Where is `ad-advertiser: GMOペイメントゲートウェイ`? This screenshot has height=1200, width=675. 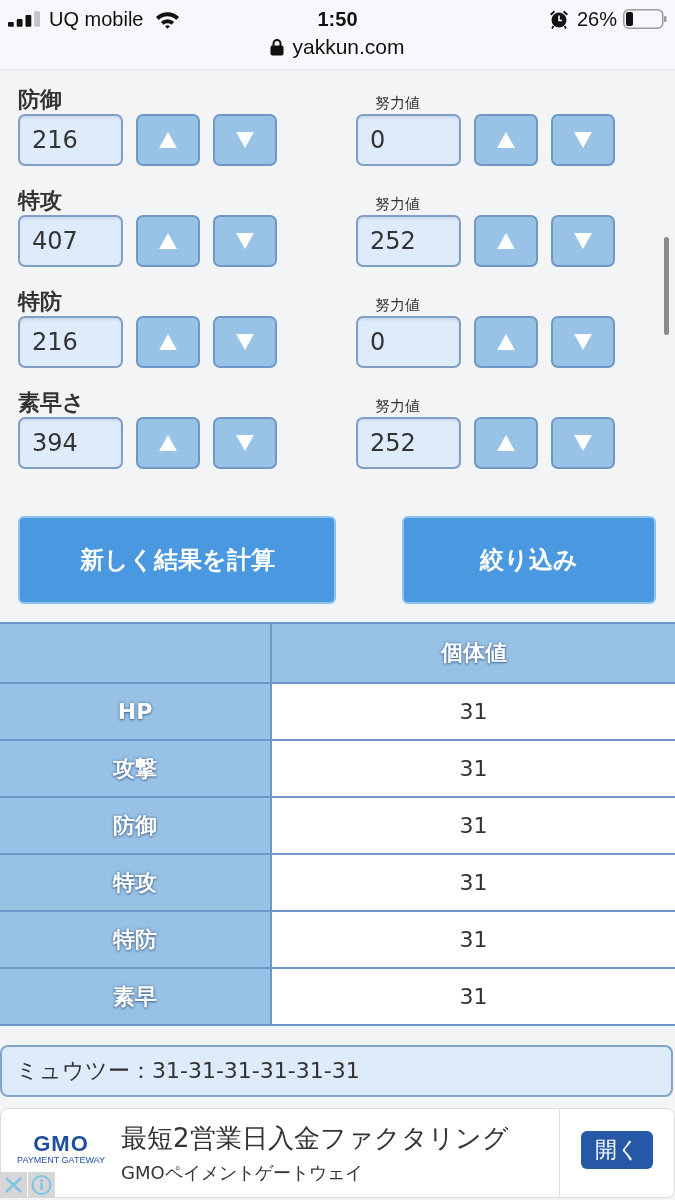
ad-advertiser: GMOペイメントゲートウェイ is located at coordinates (242, 1173).